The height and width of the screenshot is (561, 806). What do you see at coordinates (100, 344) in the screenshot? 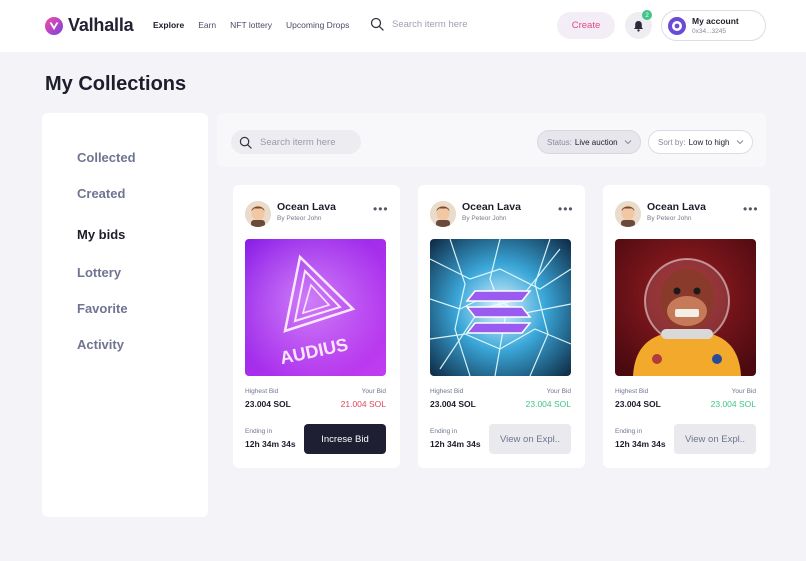
I see `sidebar-item-activity: Activity` at bounding box center [100, 344].